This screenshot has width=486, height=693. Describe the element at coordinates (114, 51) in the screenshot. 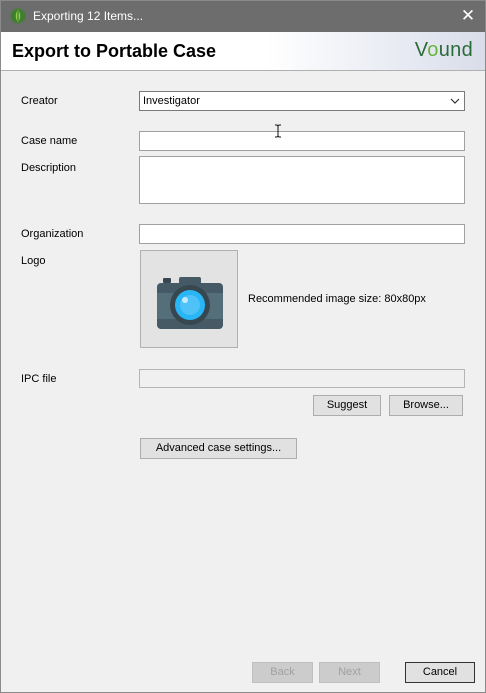

I see `page-title: Export to Portable Case` at that location.